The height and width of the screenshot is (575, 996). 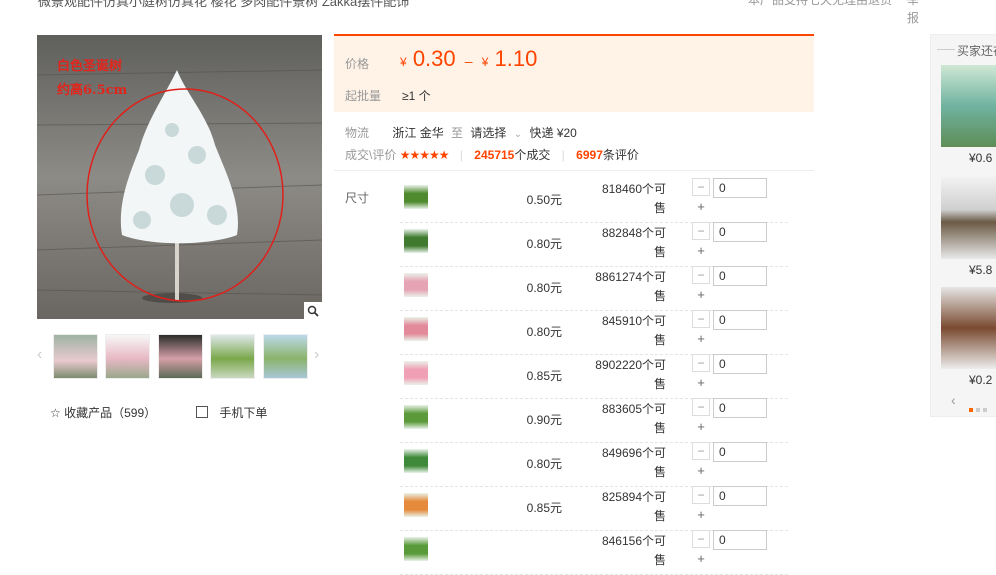 What do you see at coordinates (633, 242) in the screenshot?
I see `sku-stock: 882848个可售` at bounding box center [633, 242].